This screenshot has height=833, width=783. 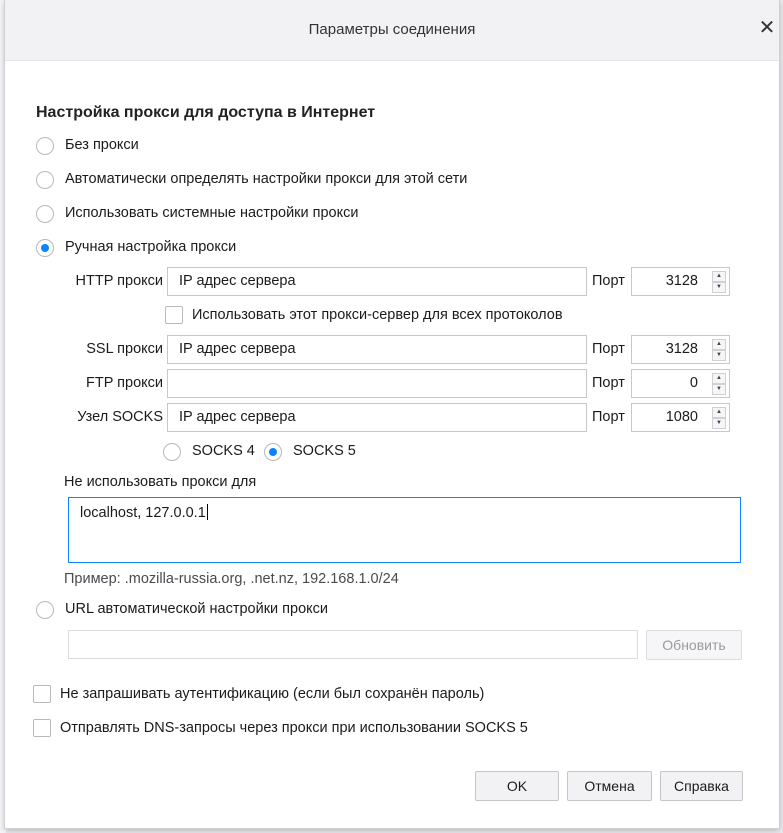 What do you see at coordinates (680, 383) in the screenshot?
I see `ftp-port-field: 0 ▲ ▼` at bounding box center [680, 383].